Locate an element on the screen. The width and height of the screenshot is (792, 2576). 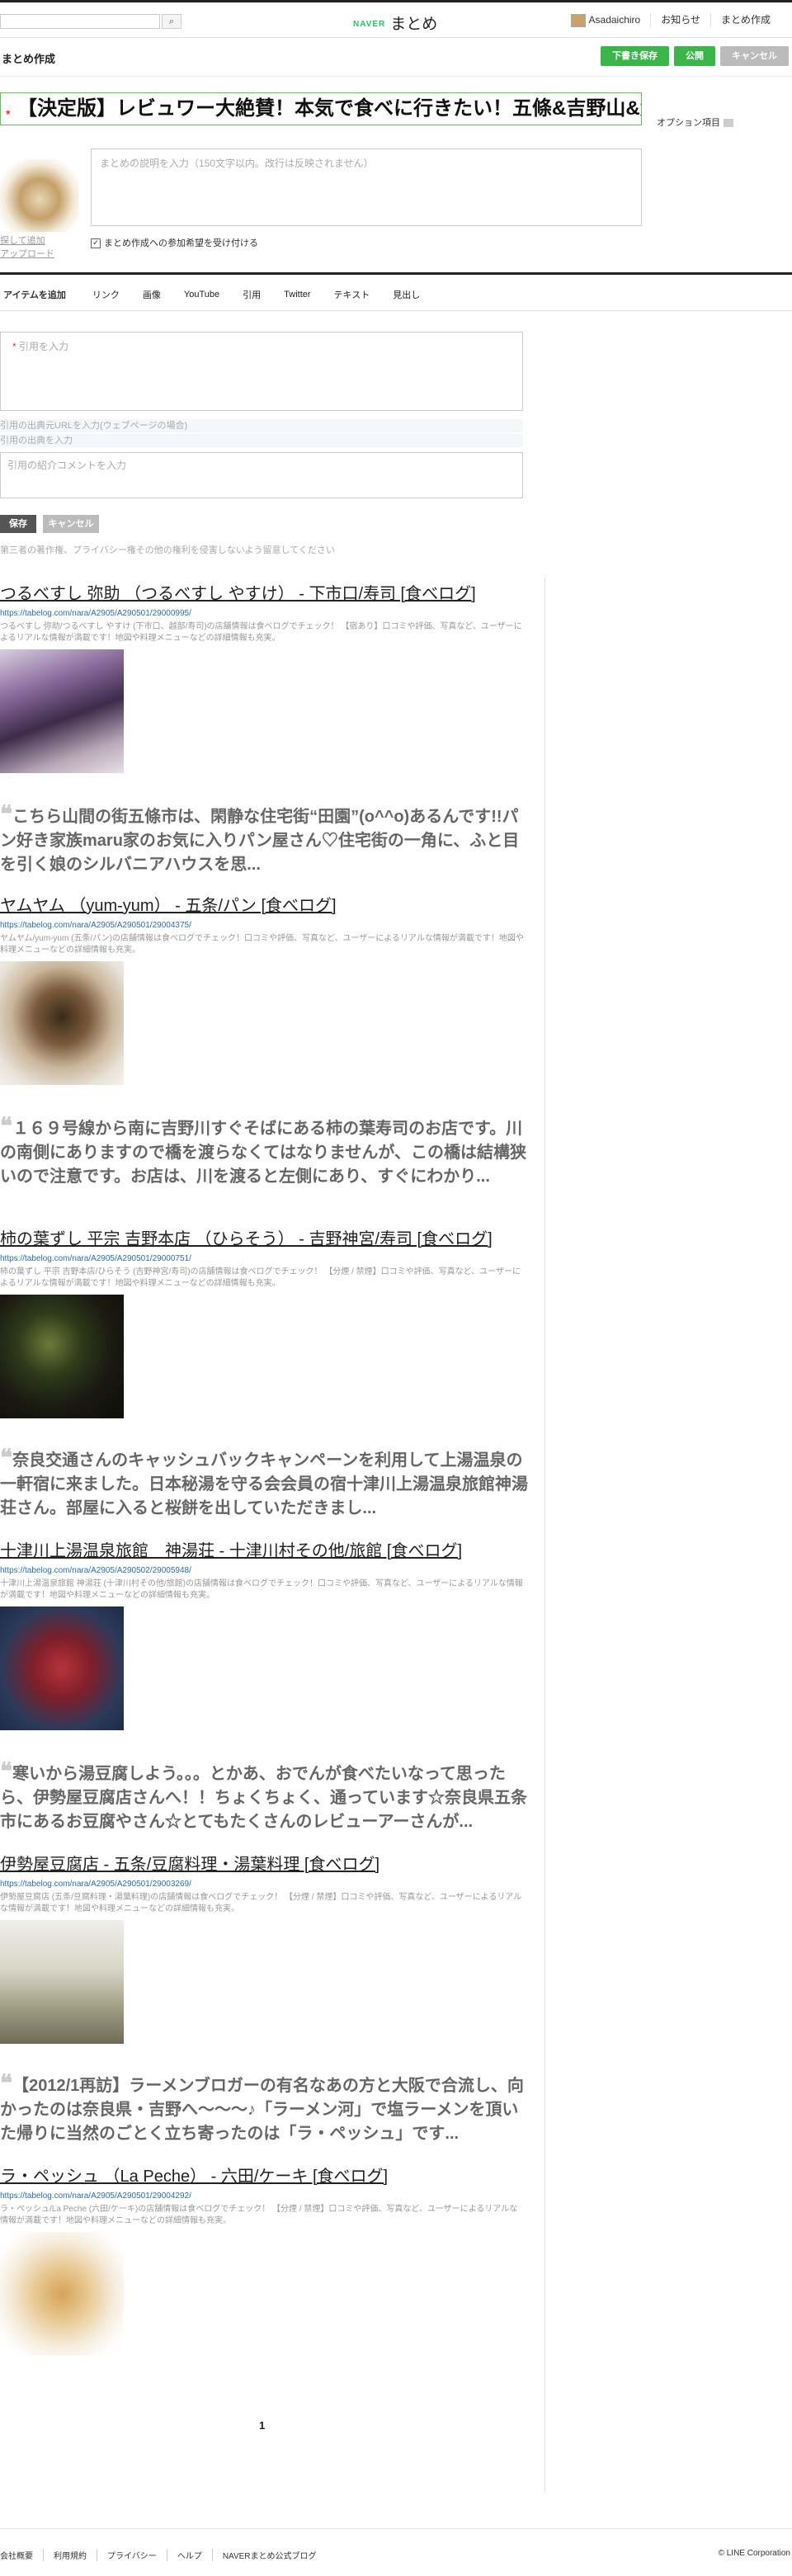
quote-required-mark: * is located at coordinates (14, 346).